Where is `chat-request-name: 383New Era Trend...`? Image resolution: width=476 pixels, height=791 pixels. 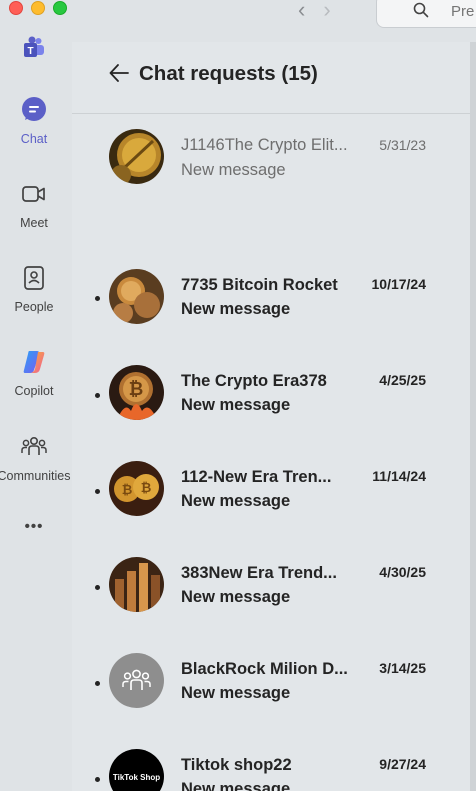 chat-request-name: 383New Era Trend... is located at coordinates (259, 573).